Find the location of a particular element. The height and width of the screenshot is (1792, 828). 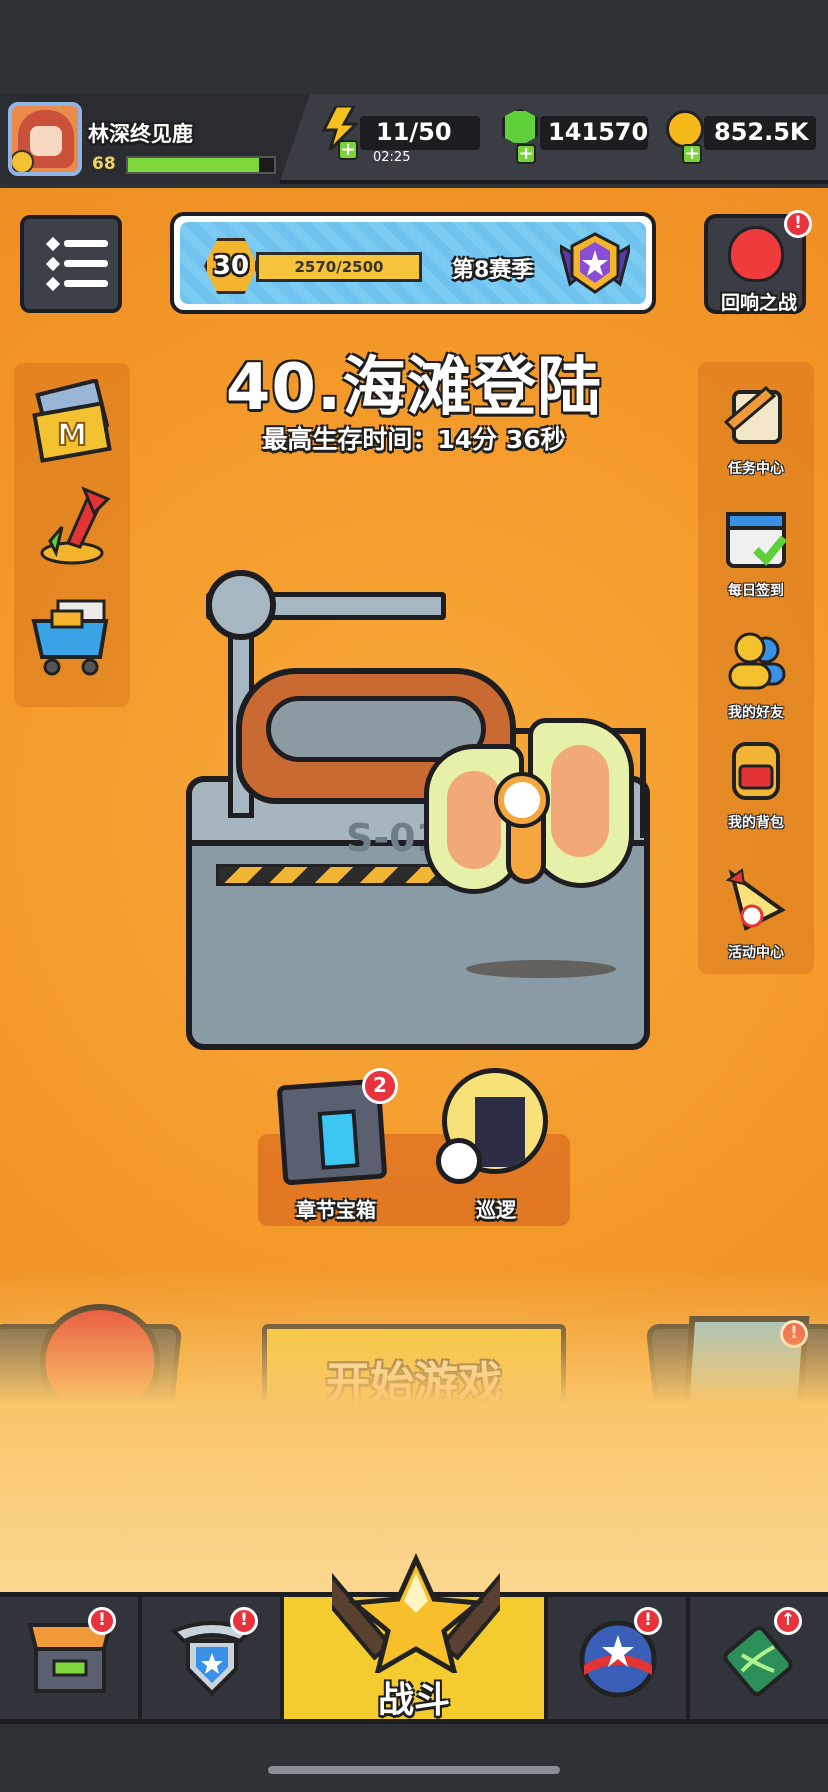

start-cost-value: x 5 is located at coordinates (432, 1424).